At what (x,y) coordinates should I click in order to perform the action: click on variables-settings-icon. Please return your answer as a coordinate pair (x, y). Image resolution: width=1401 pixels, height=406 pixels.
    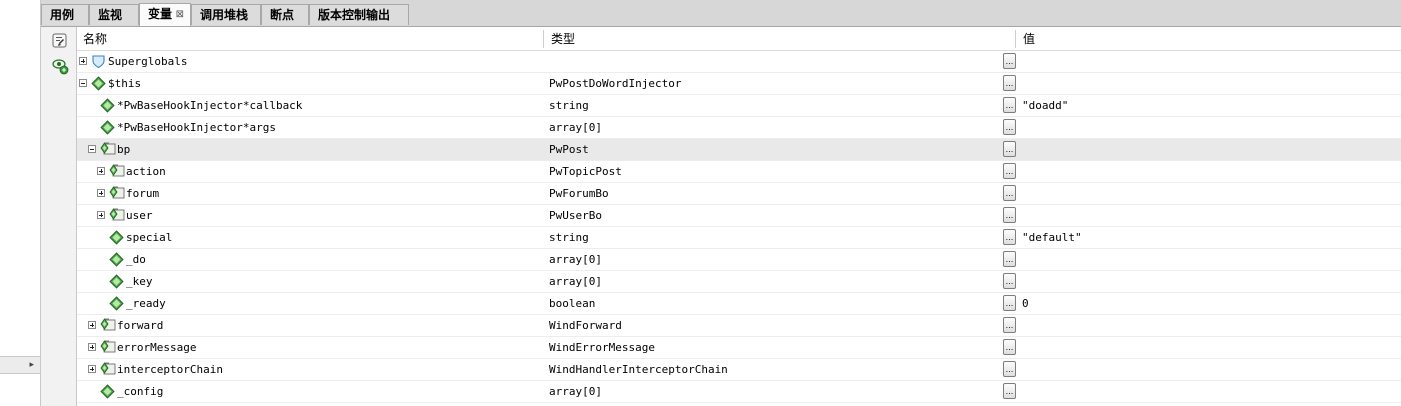
    Looking at the image, I should click on (60, 41).